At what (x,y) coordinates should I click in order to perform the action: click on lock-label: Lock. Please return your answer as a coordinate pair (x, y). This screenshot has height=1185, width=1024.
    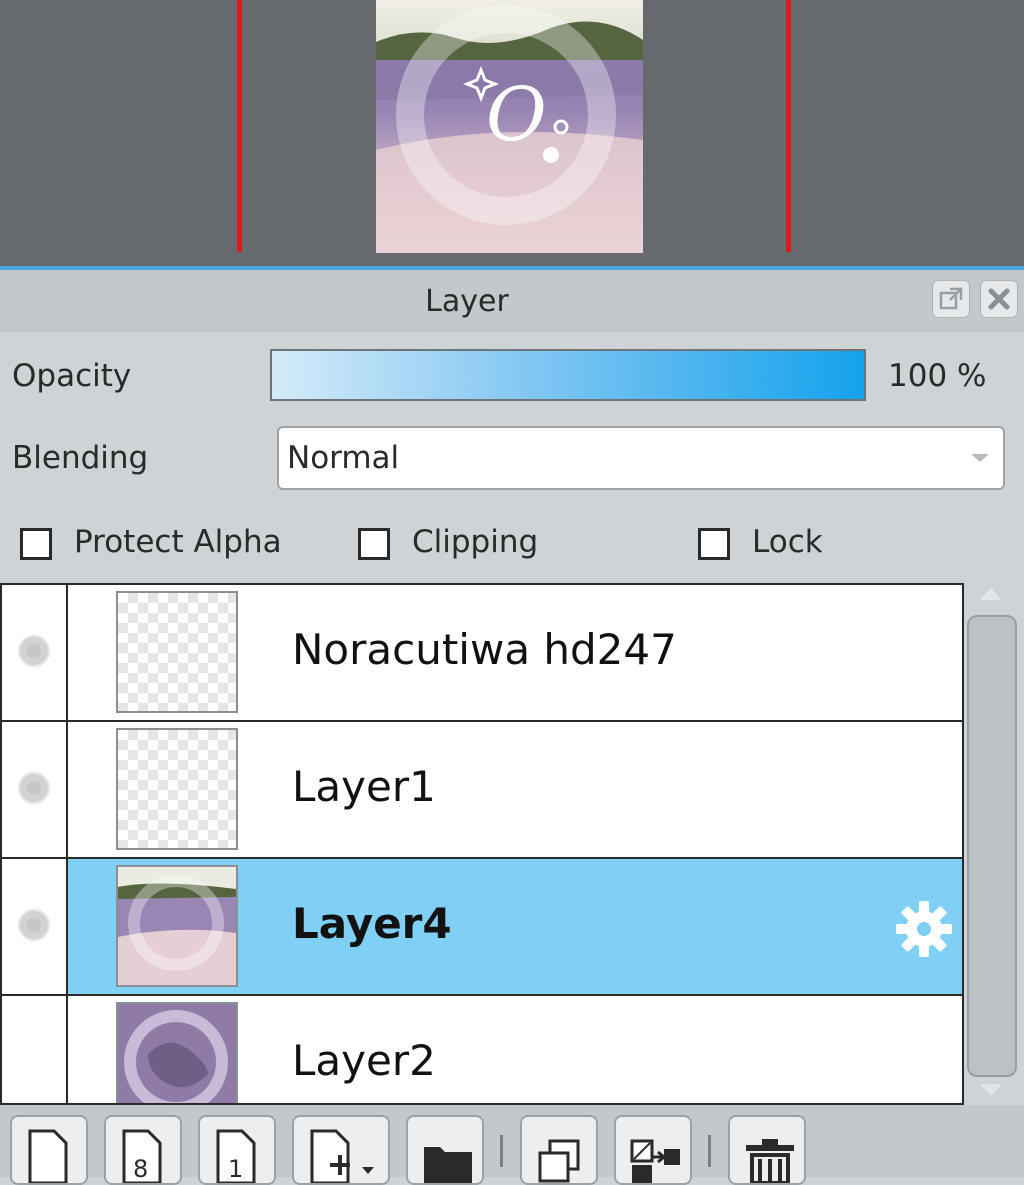
    Looking at the image, I should click on (787, 542).